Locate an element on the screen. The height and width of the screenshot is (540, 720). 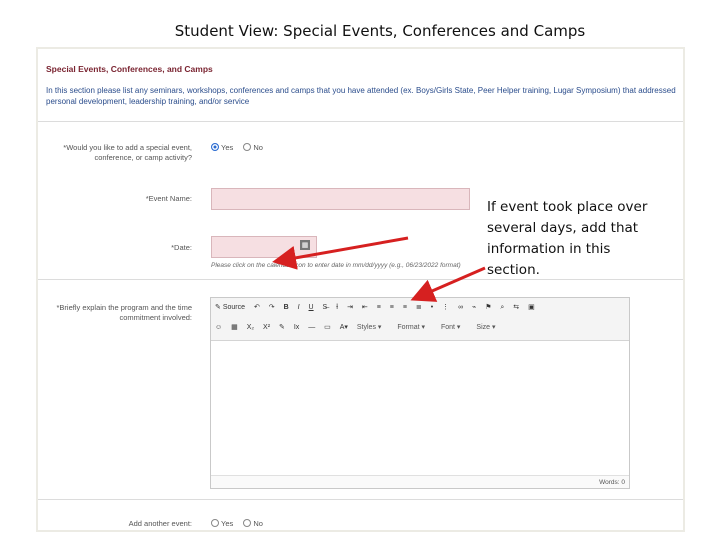
format-dropdown: Format ▾ is located at coordinates (411, 328).